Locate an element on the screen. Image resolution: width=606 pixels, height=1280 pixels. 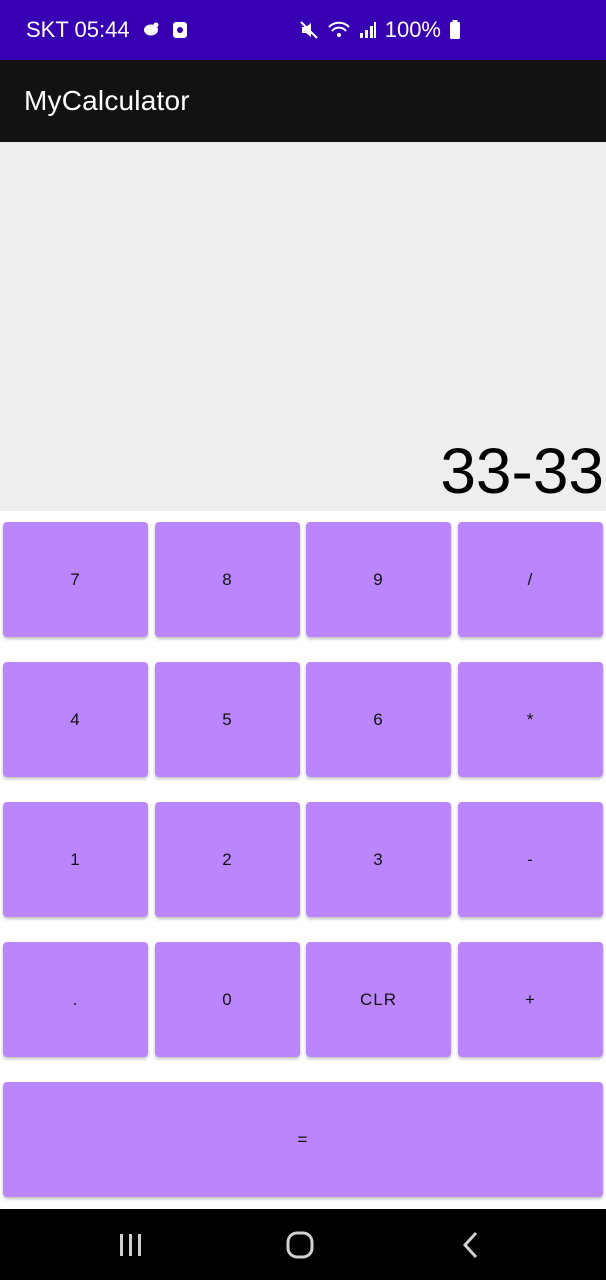
recent-apps-icon is located at coordinates (131, 1244).